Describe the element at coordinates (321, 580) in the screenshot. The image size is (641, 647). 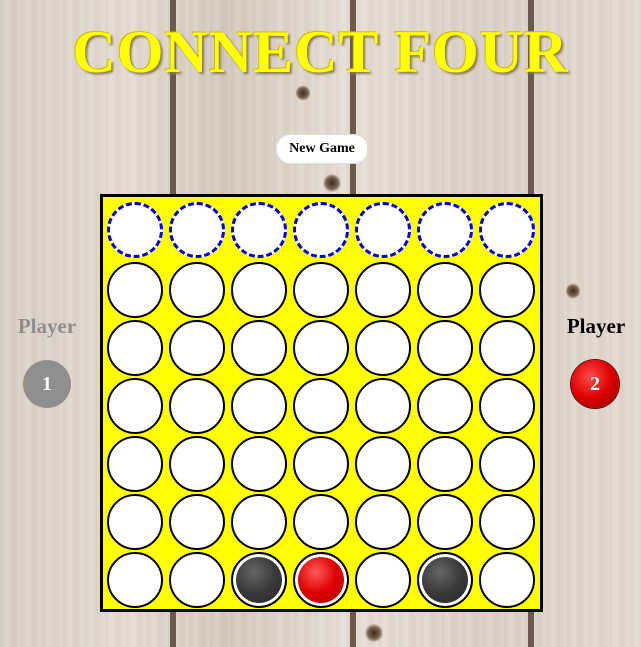
I see `red-disc` at that location.